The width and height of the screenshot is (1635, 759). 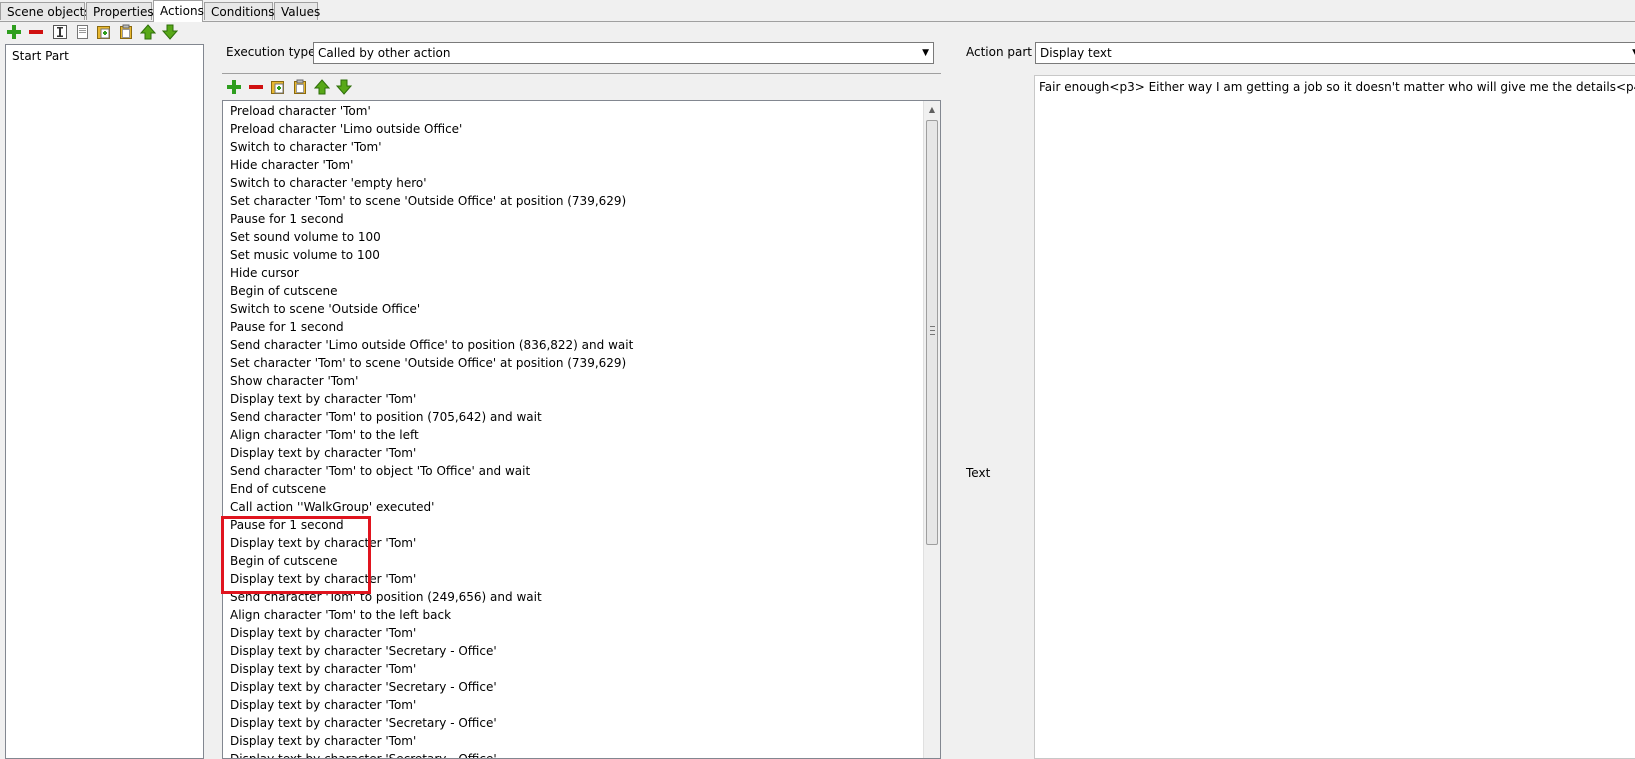 What do you see at coordinates (325, 309) in the screenshot?
I see `list-item: Switch to scene 'Outside Office'` at bounding box center [325, 309].